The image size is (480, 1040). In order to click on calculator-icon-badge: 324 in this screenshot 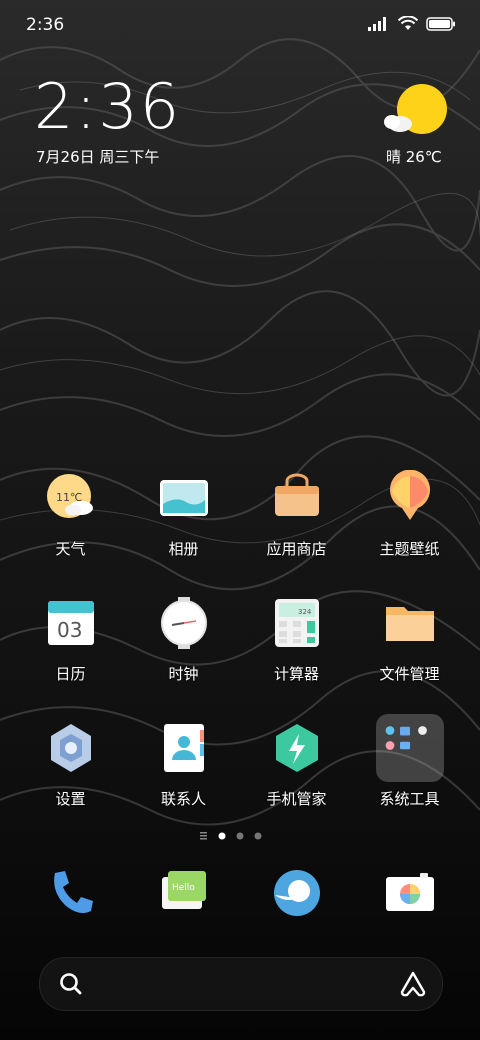, I will do `click(305, 612)`.